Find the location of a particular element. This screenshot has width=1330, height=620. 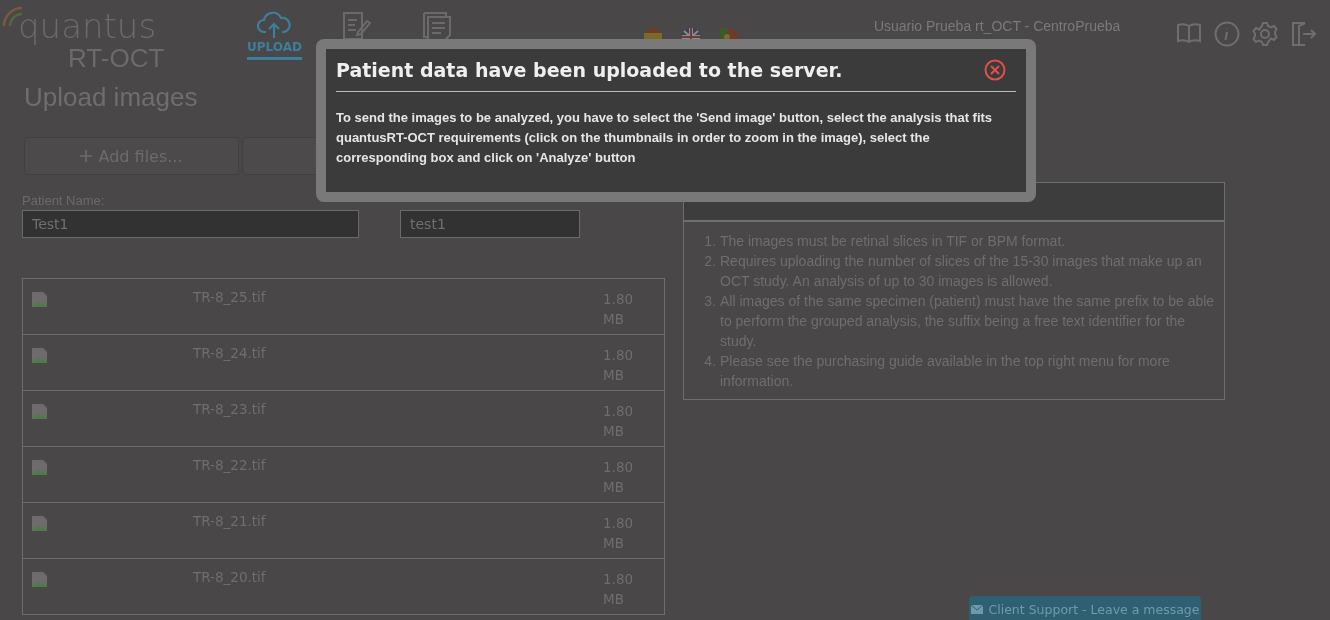

close-button is located at coordinates (995, 70).